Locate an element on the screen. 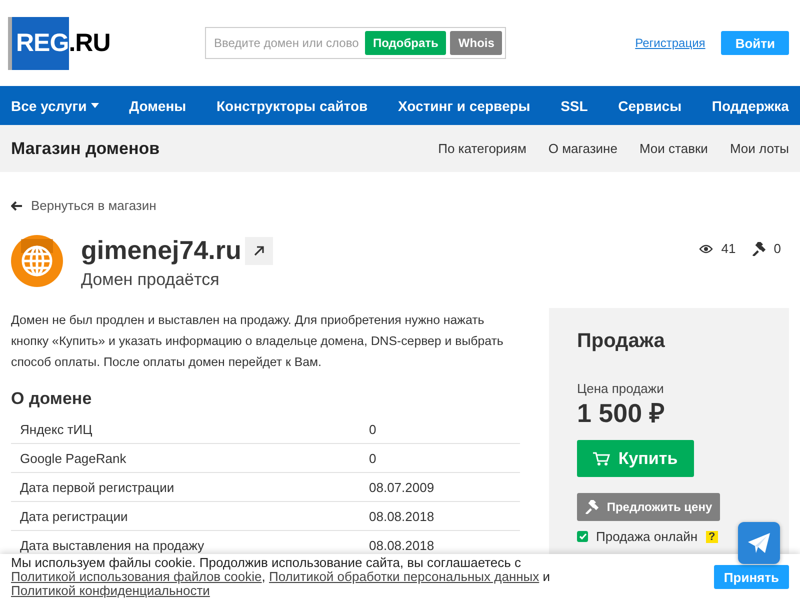 The width and height of the screenshot is (800, 600). about-heading: О домене is located at coordinates (52, 399).